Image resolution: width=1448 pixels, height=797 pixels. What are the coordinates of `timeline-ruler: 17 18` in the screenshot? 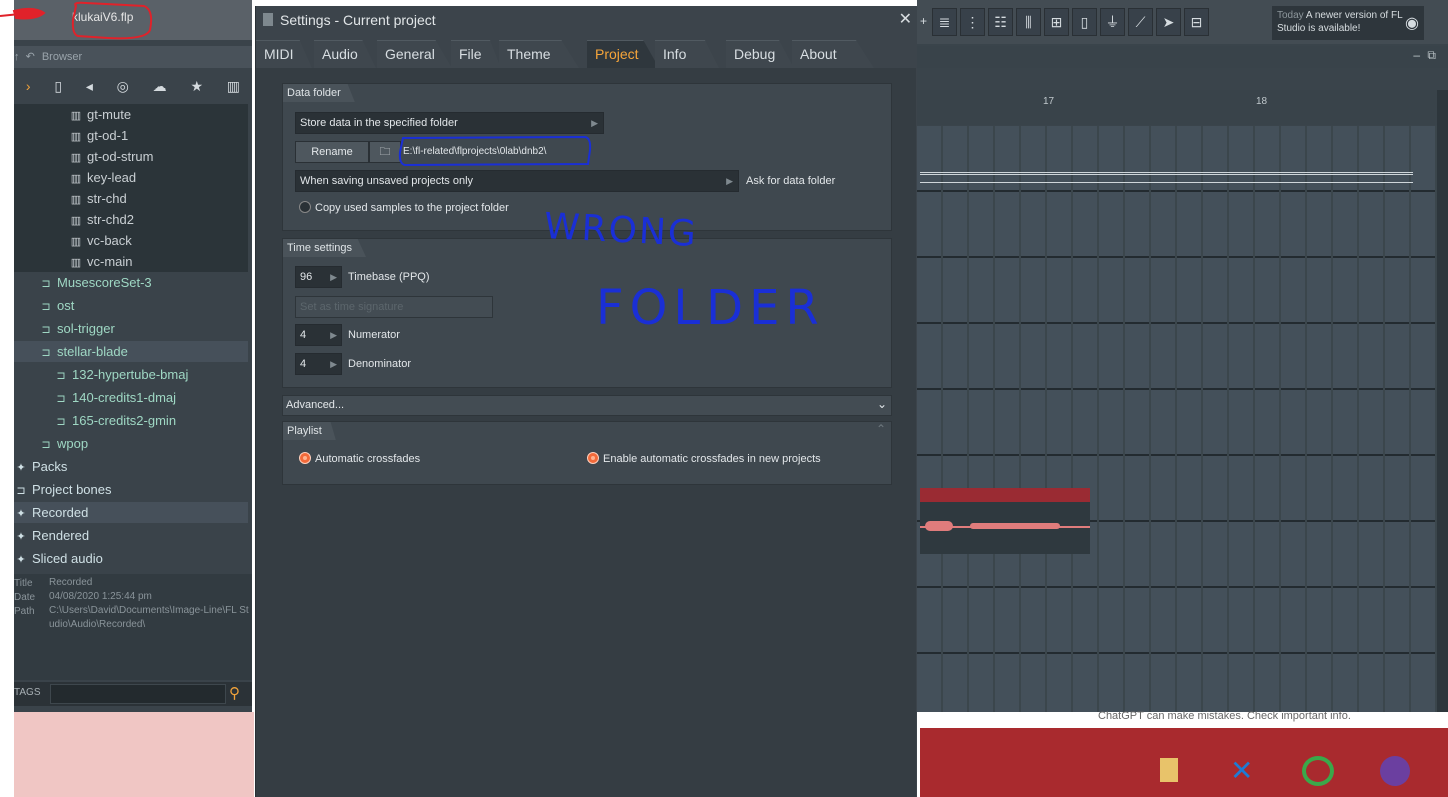 It's located at (1182, 107).